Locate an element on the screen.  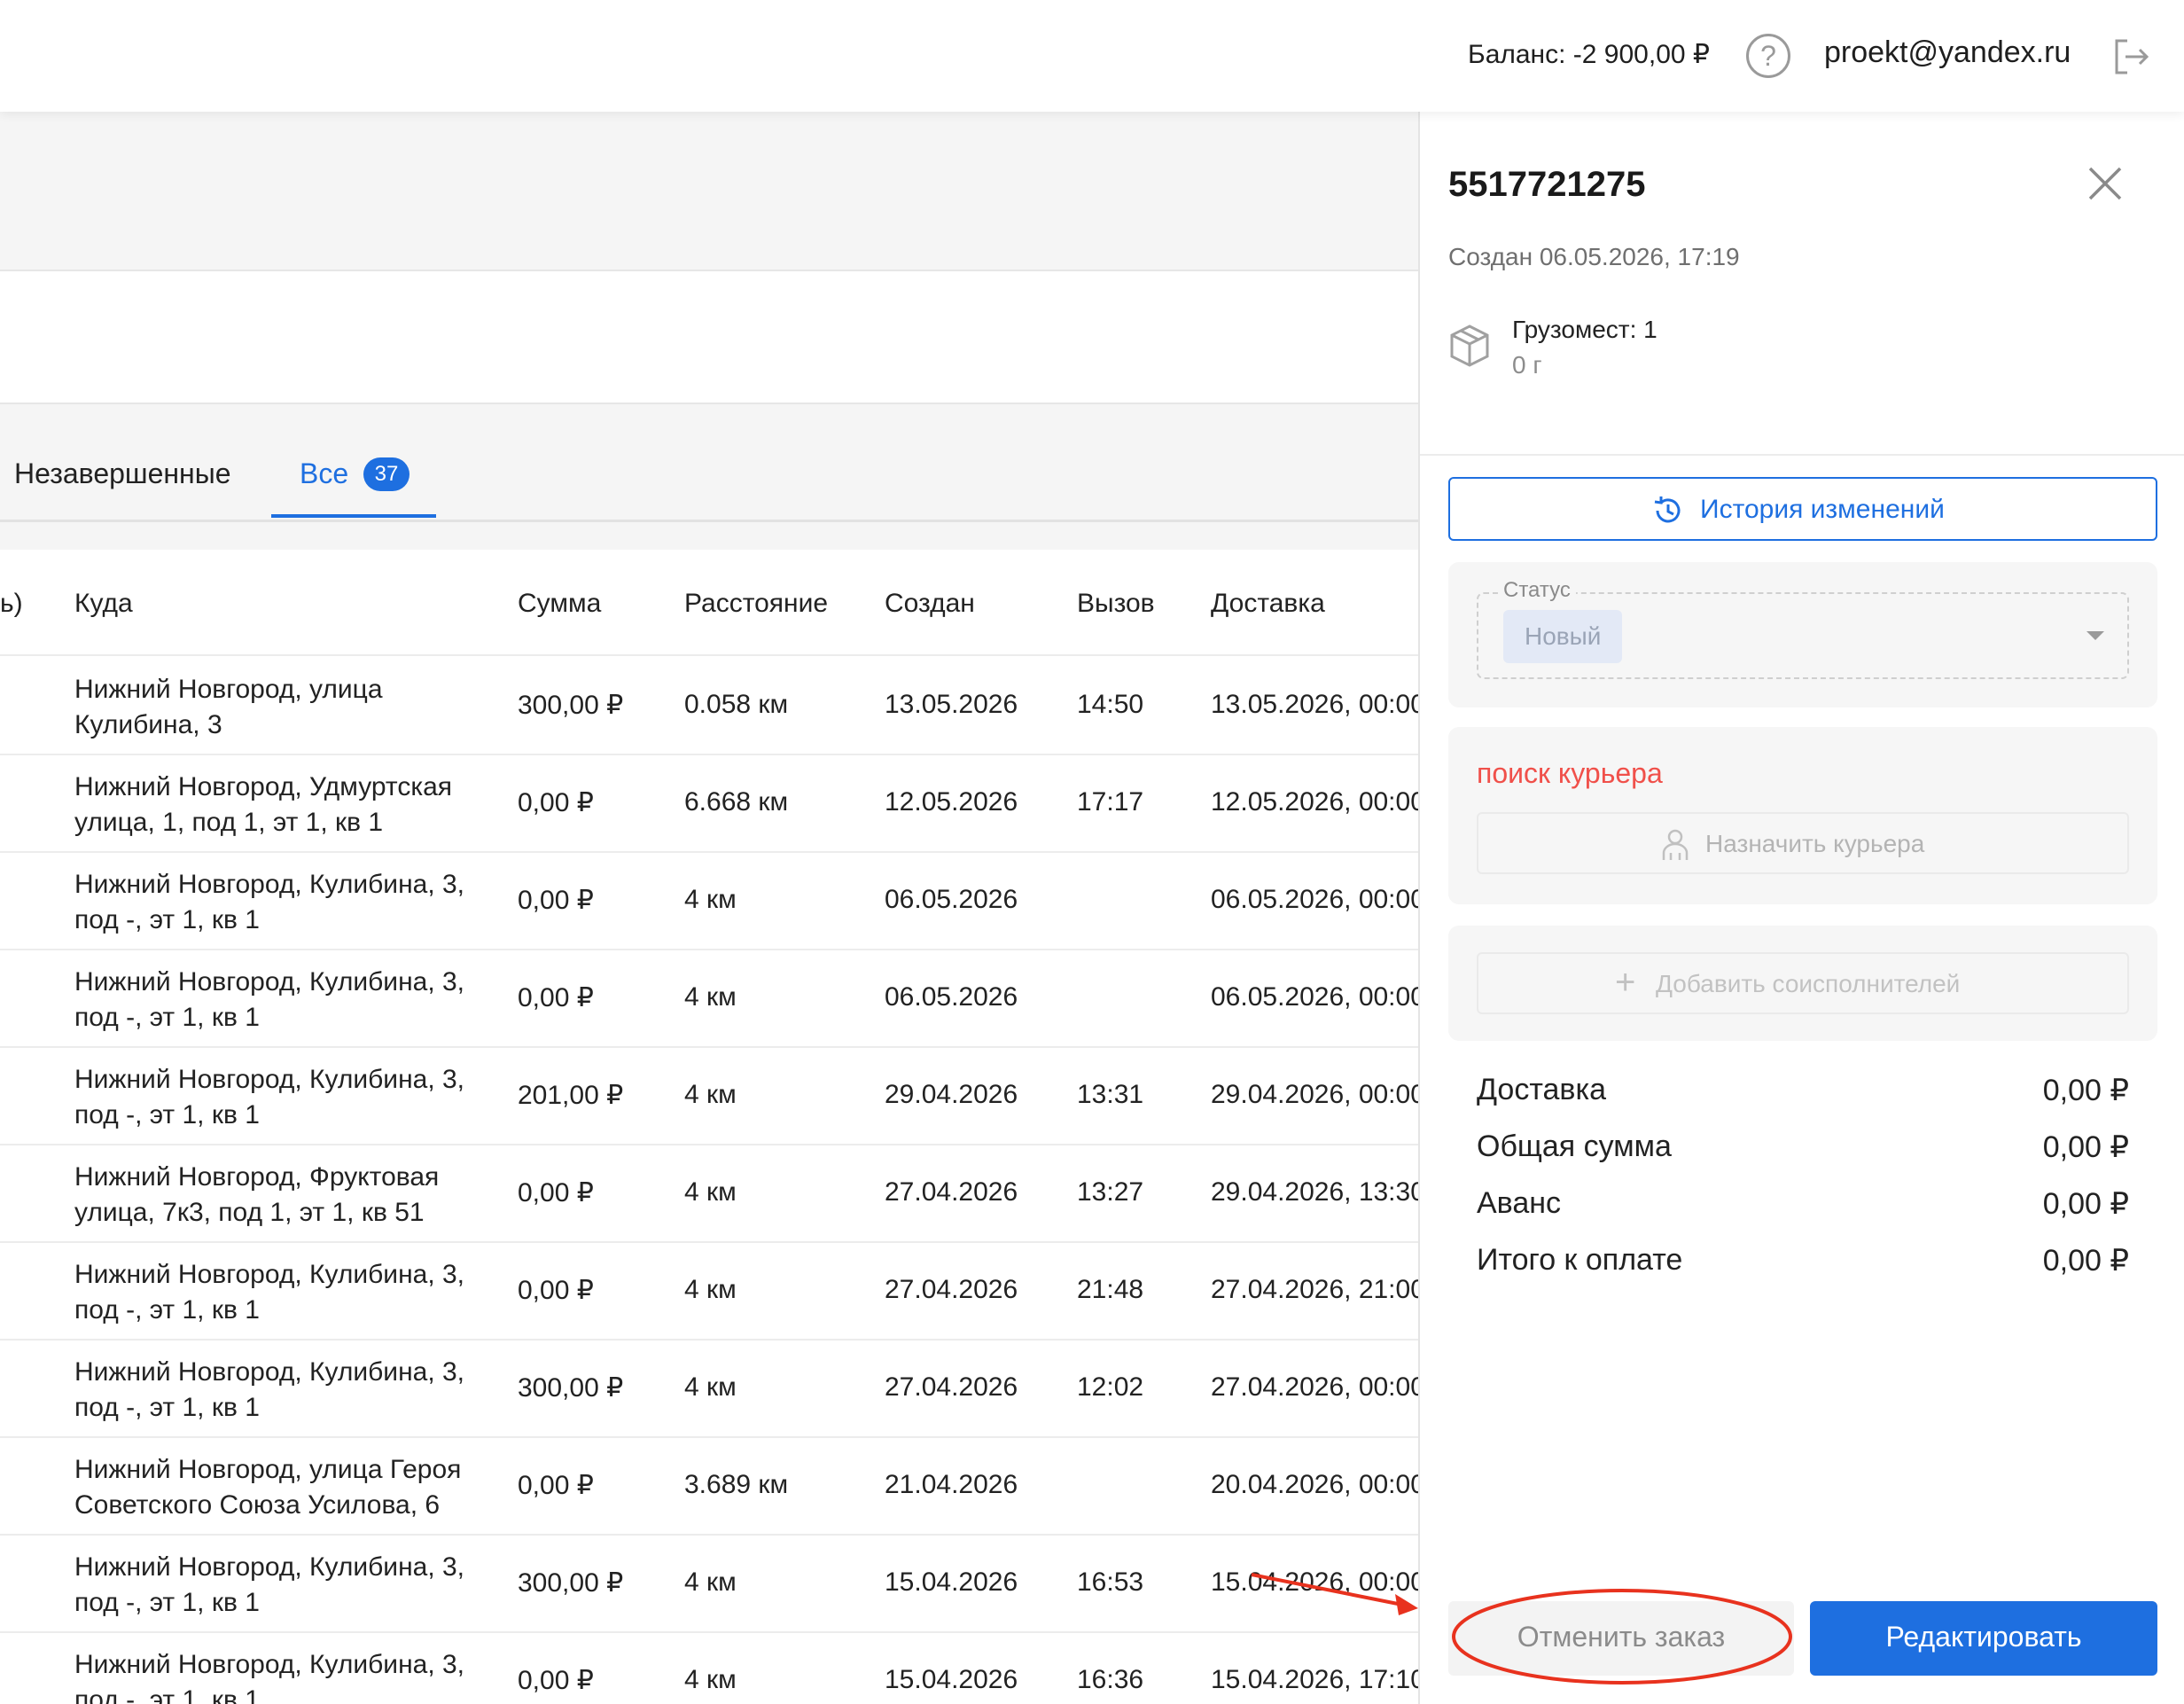
edit-button-label: Редактировать is located at coordinates (1983, 1637).